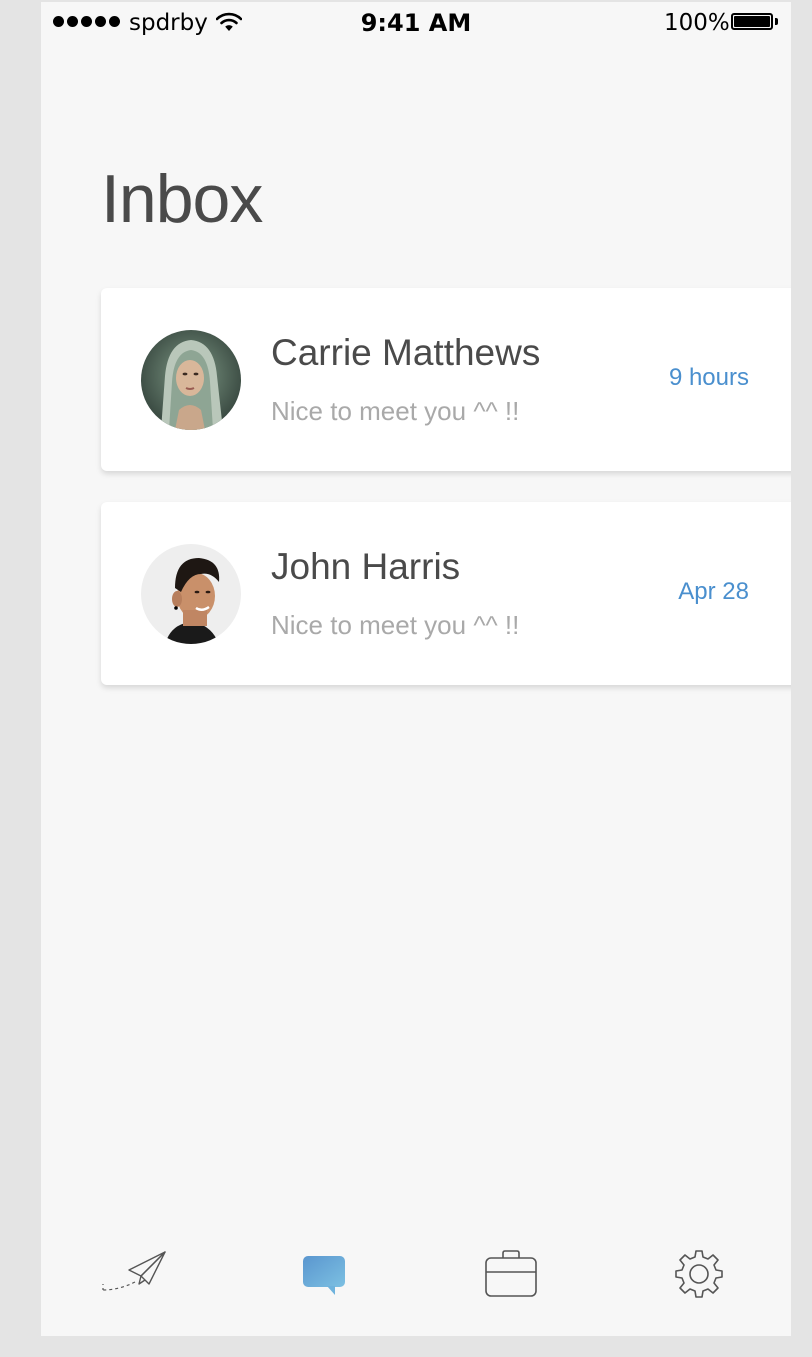 The width and height of the screenshot is (812, 1357). I want to click on status-bar: spdrby 9:41 AM 100%, so click(416, 22).